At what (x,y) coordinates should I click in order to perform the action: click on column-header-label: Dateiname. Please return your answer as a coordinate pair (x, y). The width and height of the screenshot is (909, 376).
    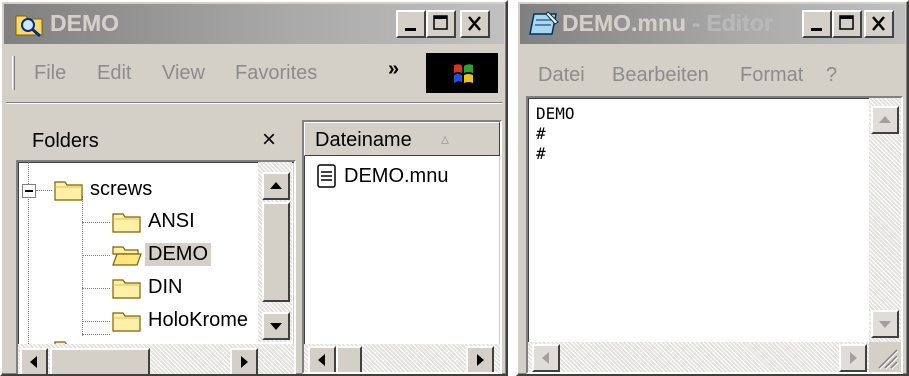
    Looking at the image, I should click on (363, 140).